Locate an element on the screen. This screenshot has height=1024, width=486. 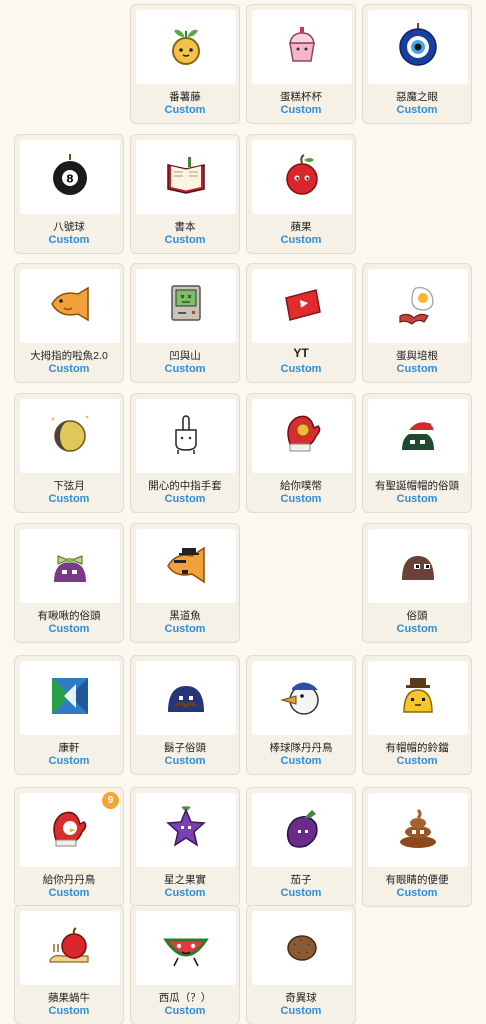
item-name: 奇異球 is located at coordinates (301, 998).